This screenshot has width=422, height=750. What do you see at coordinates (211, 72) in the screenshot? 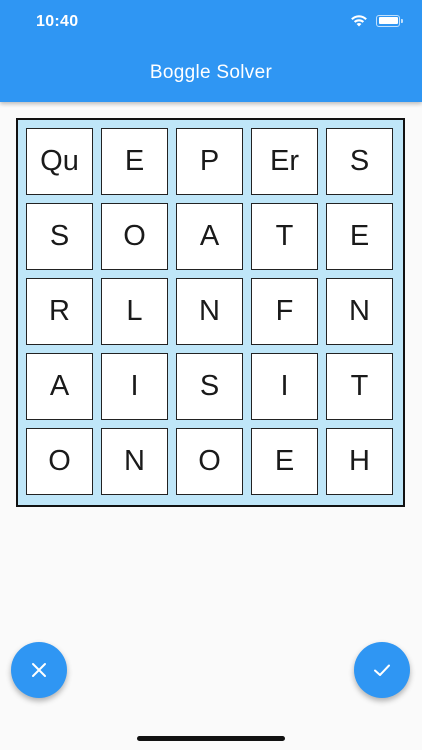
I see `page-title: Boggle Solver` at bounding box center [211, 72].